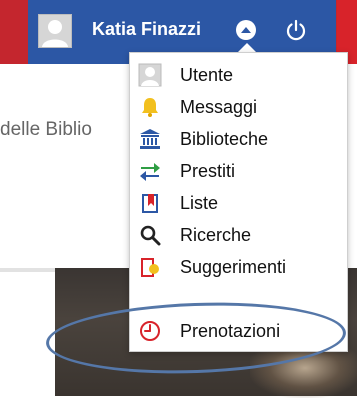 The height and width of the screenshot is (398, 357). I want to click on menu-item-messaggi: Messaggi, so click(240, 107).